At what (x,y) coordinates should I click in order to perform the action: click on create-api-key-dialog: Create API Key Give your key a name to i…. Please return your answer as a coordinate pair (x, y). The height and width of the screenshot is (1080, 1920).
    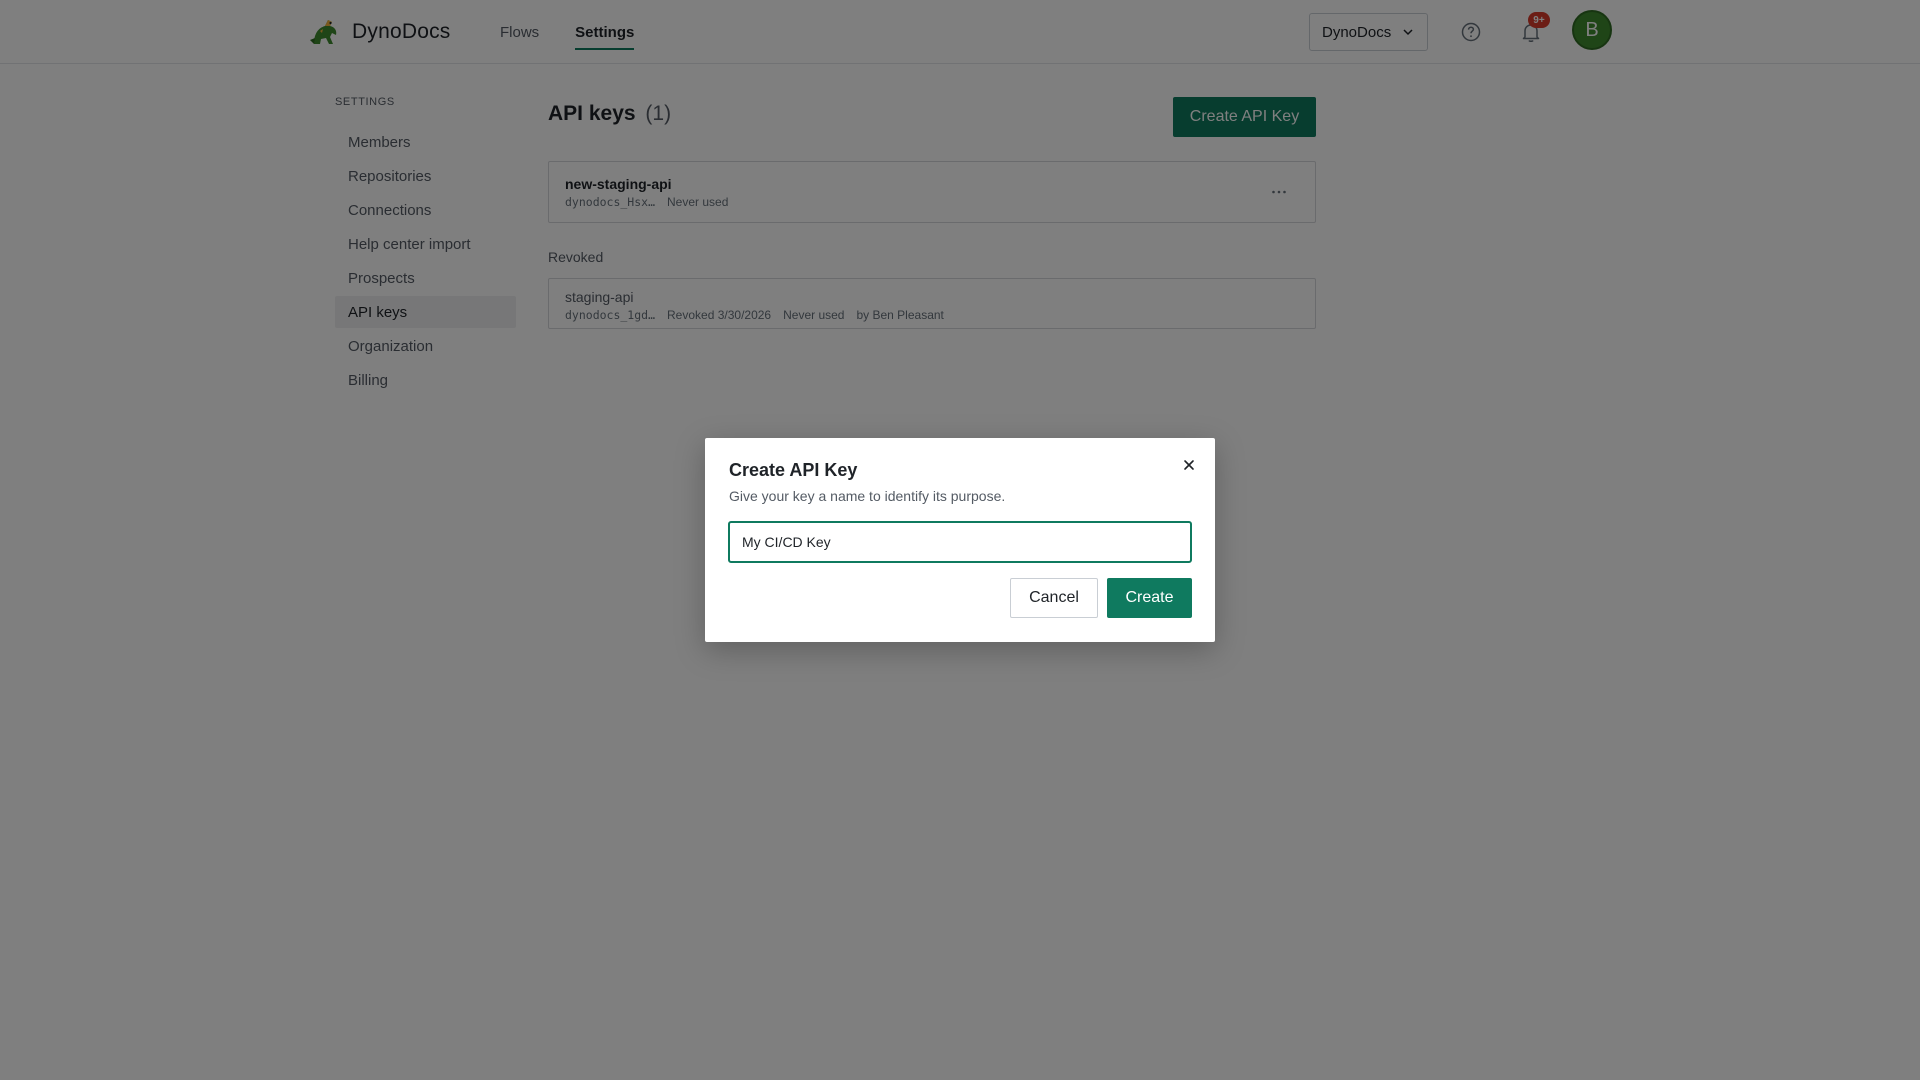
    Looking at the image, I should click on (960, 540).